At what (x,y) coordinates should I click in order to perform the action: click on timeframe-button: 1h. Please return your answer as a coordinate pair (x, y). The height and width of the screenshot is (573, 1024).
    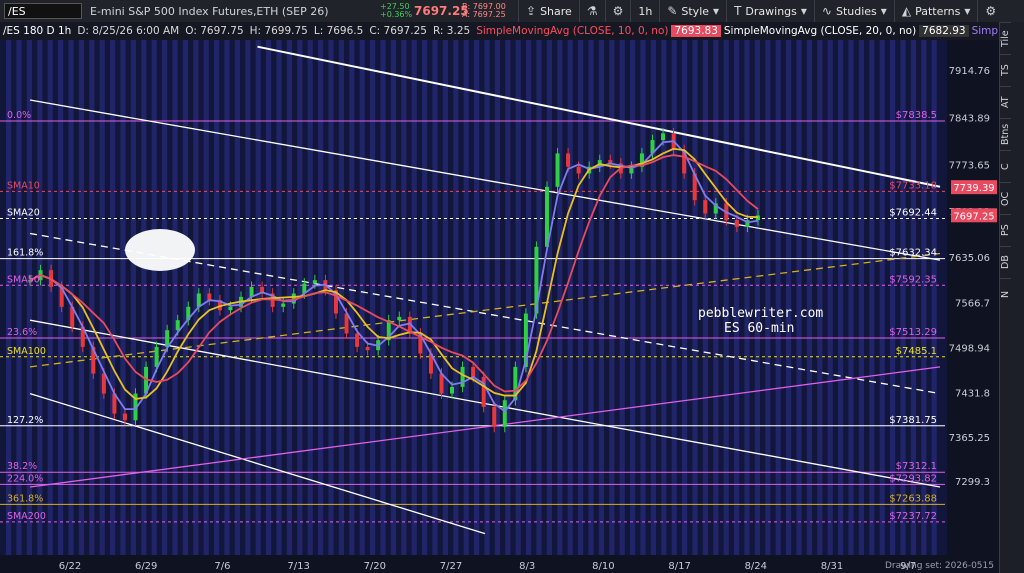
    Looking at the image, I should click on (644, 11).